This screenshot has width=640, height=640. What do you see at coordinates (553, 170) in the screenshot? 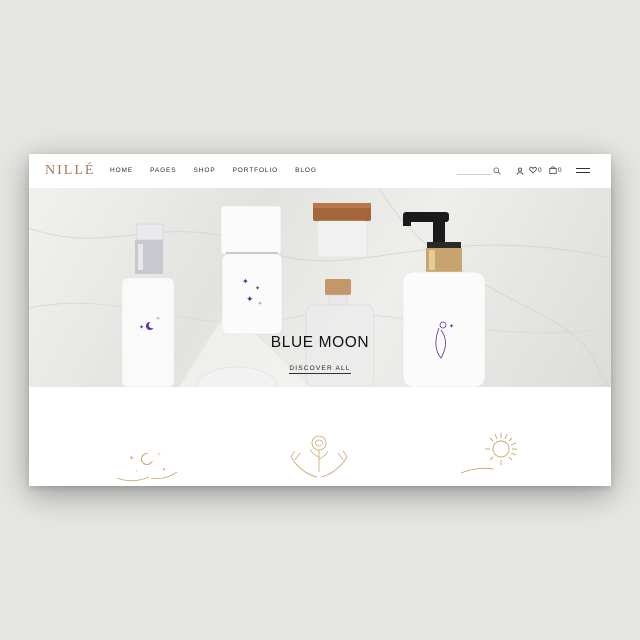
I see `shopping-bag-icon` at bounding box center [553, 170].